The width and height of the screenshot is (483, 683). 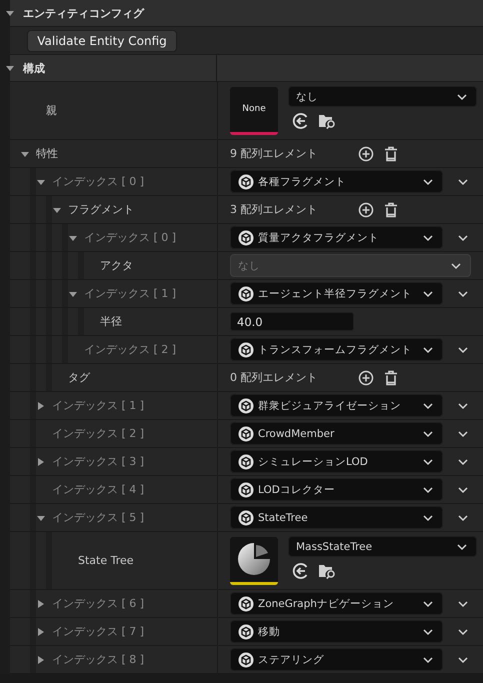 What do you see at coordinates (336, 293) in the screenshot?
I see `struct-dropdown: エージェント半径フラグメント` at bounding box center [336, 293].